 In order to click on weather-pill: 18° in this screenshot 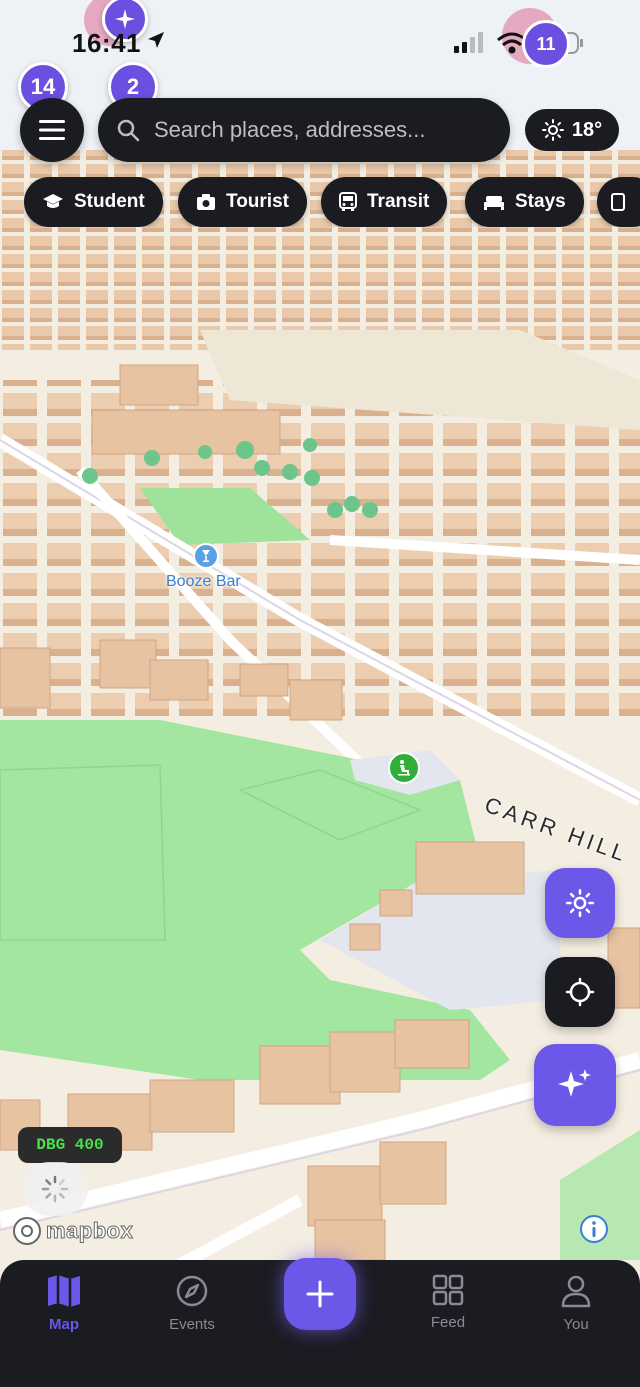, I will do `click(572, 130)`.